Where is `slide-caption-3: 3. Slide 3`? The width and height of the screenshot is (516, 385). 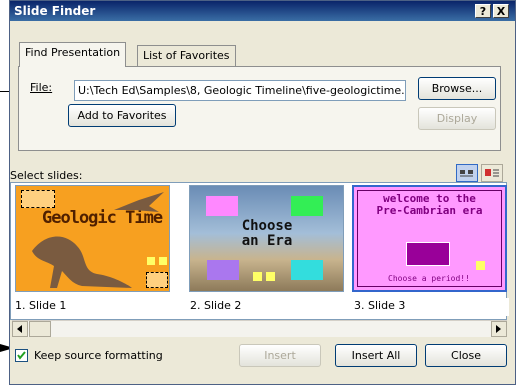
slide-caption-3: 3. Slide 3 is located at coordinates (430, 307).